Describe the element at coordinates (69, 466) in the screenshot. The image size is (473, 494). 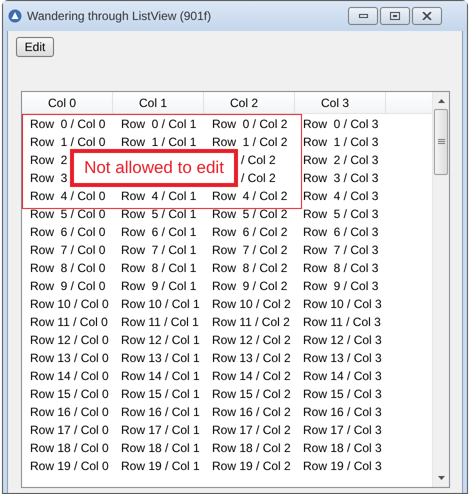
I see `table-cell: Row 19 / Col 0` at that location.